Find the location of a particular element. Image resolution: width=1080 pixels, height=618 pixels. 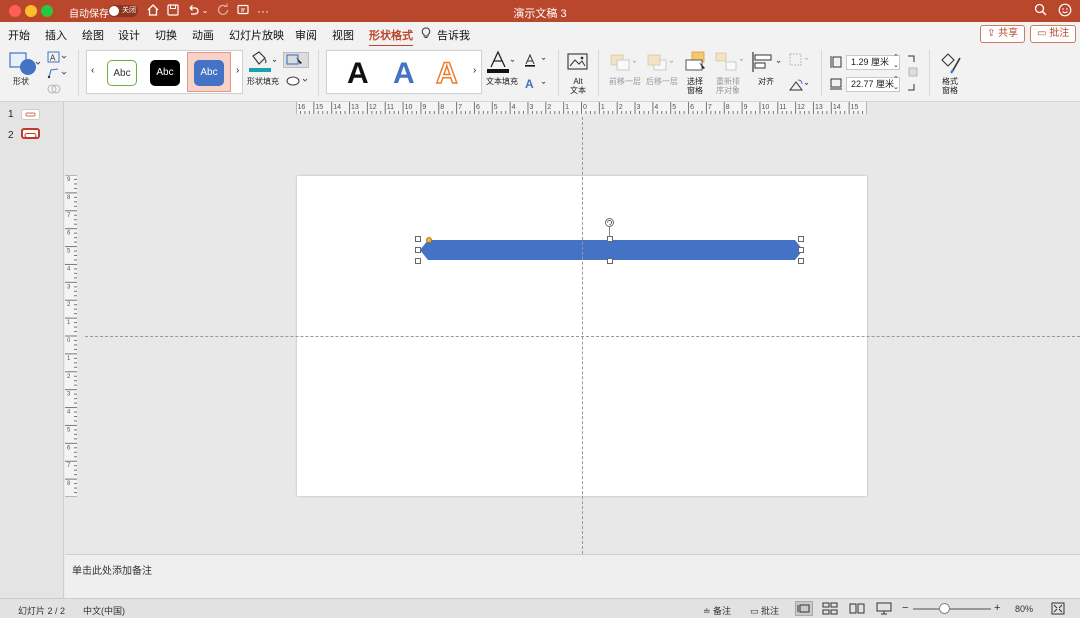

text-effects-icon: A is located at coordinates (536, 83).